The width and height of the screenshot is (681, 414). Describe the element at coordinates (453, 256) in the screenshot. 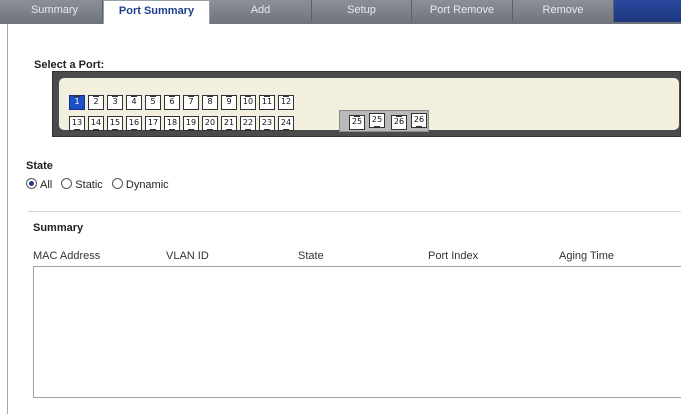

I see `column-header-port-index: Port Index` at that location.